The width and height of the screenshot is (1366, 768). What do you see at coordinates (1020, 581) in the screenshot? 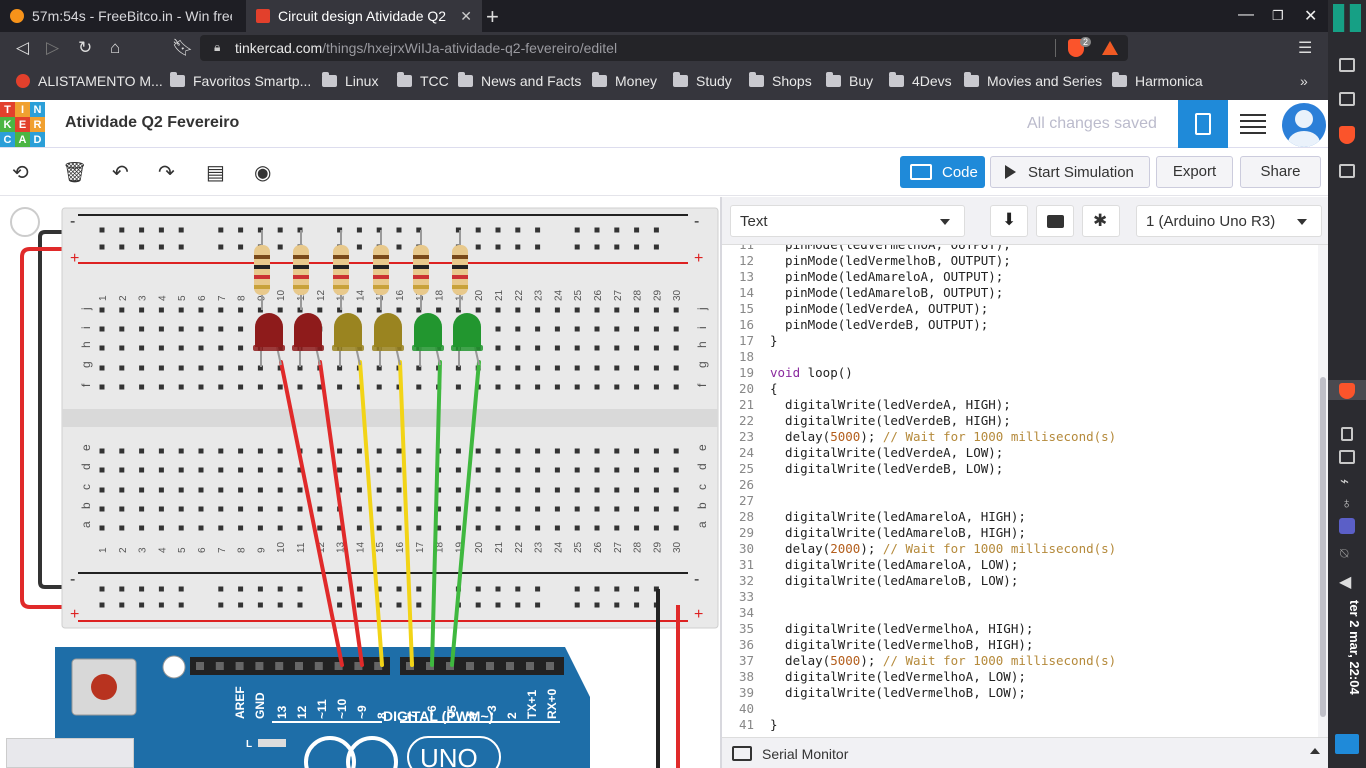
I see `code-line: 32 digitalWrite(ledAmareloB, LOW);` at bounding box center [1020, 581].